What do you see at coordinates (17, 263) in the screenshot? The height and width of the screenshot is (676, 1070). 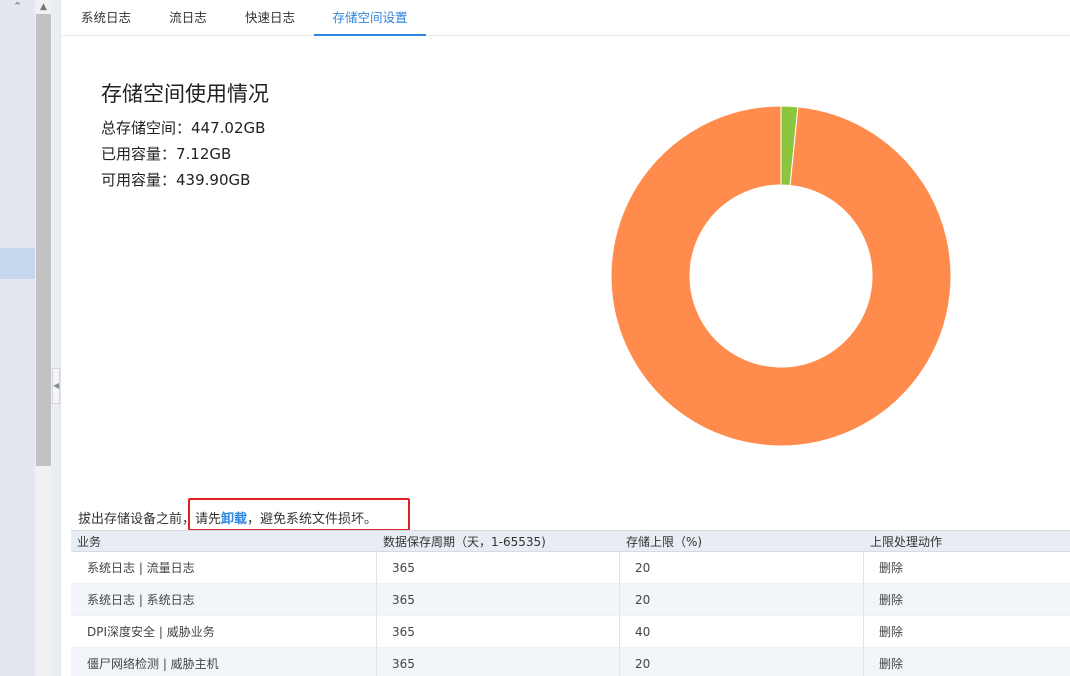 I see `sidebar-item-selected` at bounding box center [17, 263].